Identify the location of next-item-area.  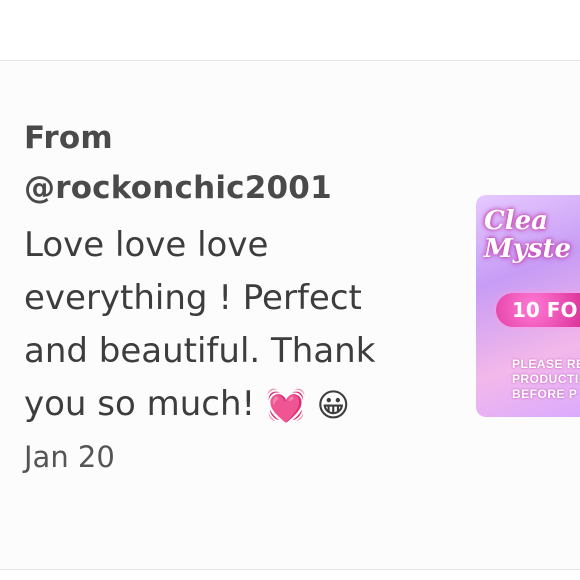
(290, 575).